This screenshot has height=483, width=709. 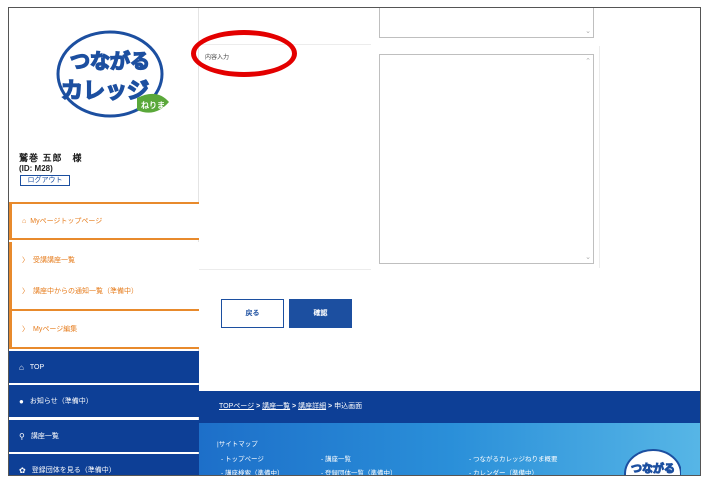 What do you see at coordinates (44, 436) in the screenshot?
I see `nav-label: 講座一覧` at bounding box center [44, 436].